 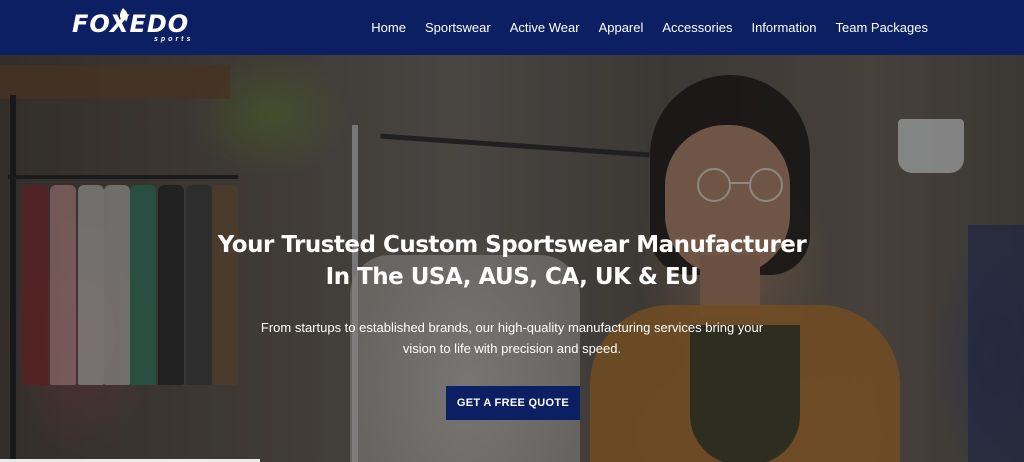 I want to click on nav-item-information: Information, so click(x=783, y=27).